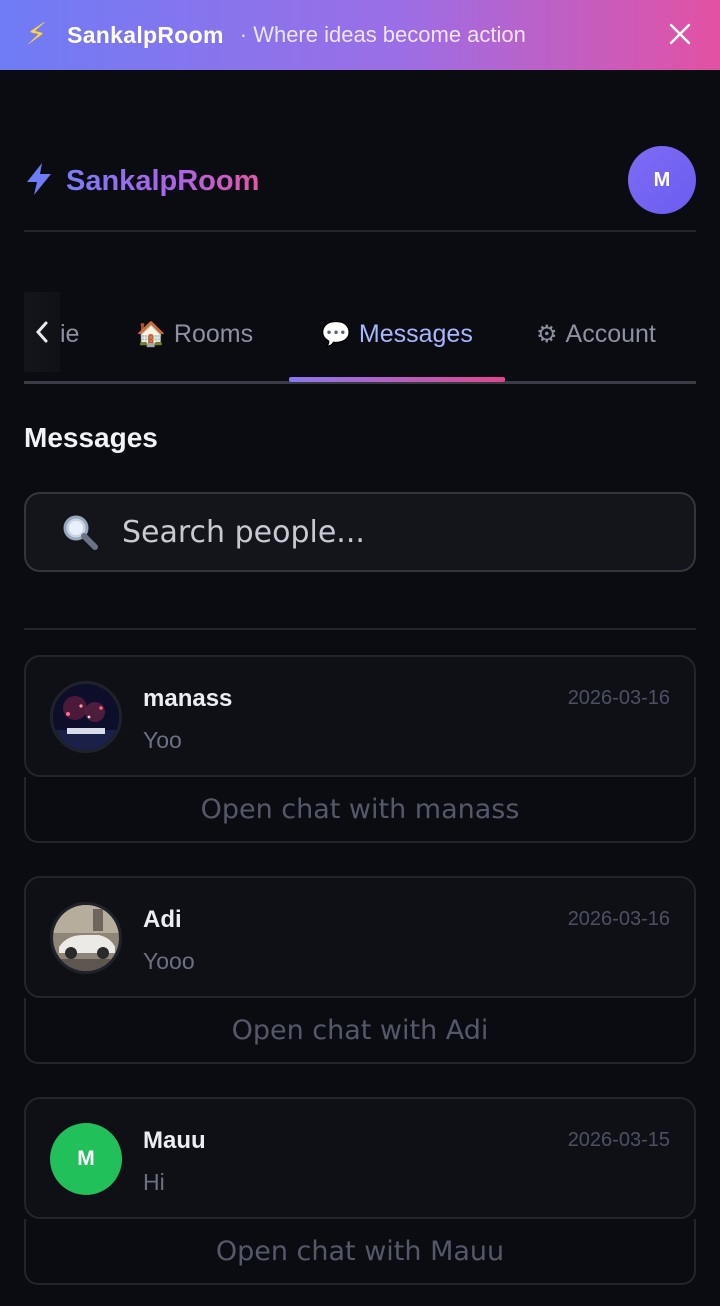 Image resolution: width=720 pixels, height=1306 pixels. Describe the element at coordinates (37, 34) in the screenshot. I see `bolt-icon: ⚡` at that location.